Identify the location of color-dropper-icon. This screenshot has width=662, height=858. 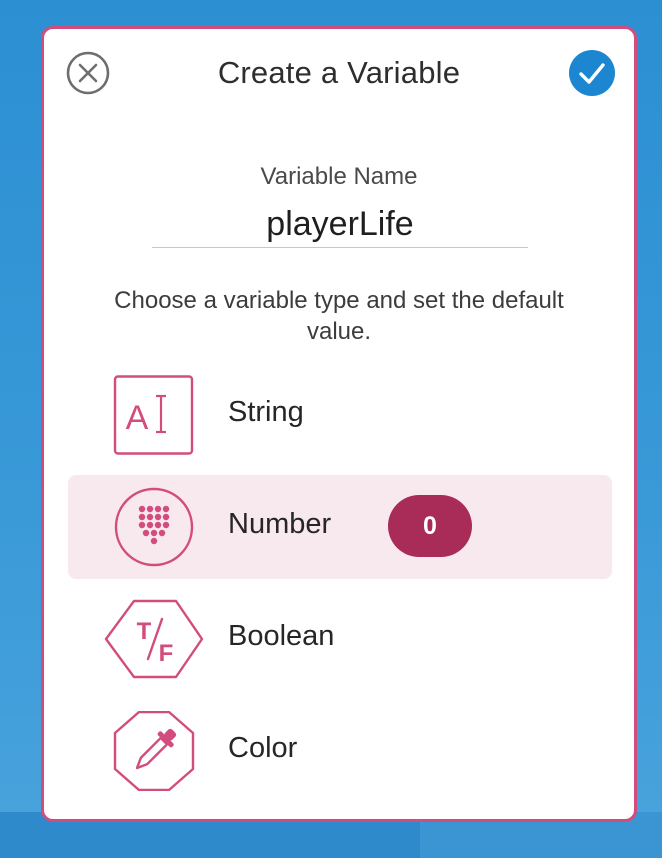
(154, 751).